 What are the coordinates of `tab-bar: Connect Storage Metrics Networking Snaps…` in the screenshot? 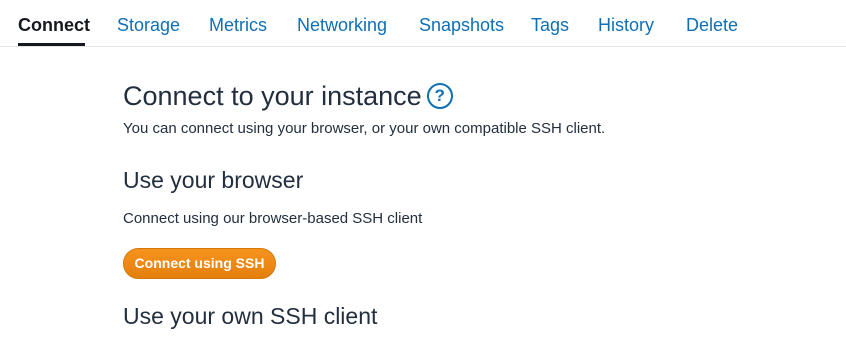 It's located at (423, 23).